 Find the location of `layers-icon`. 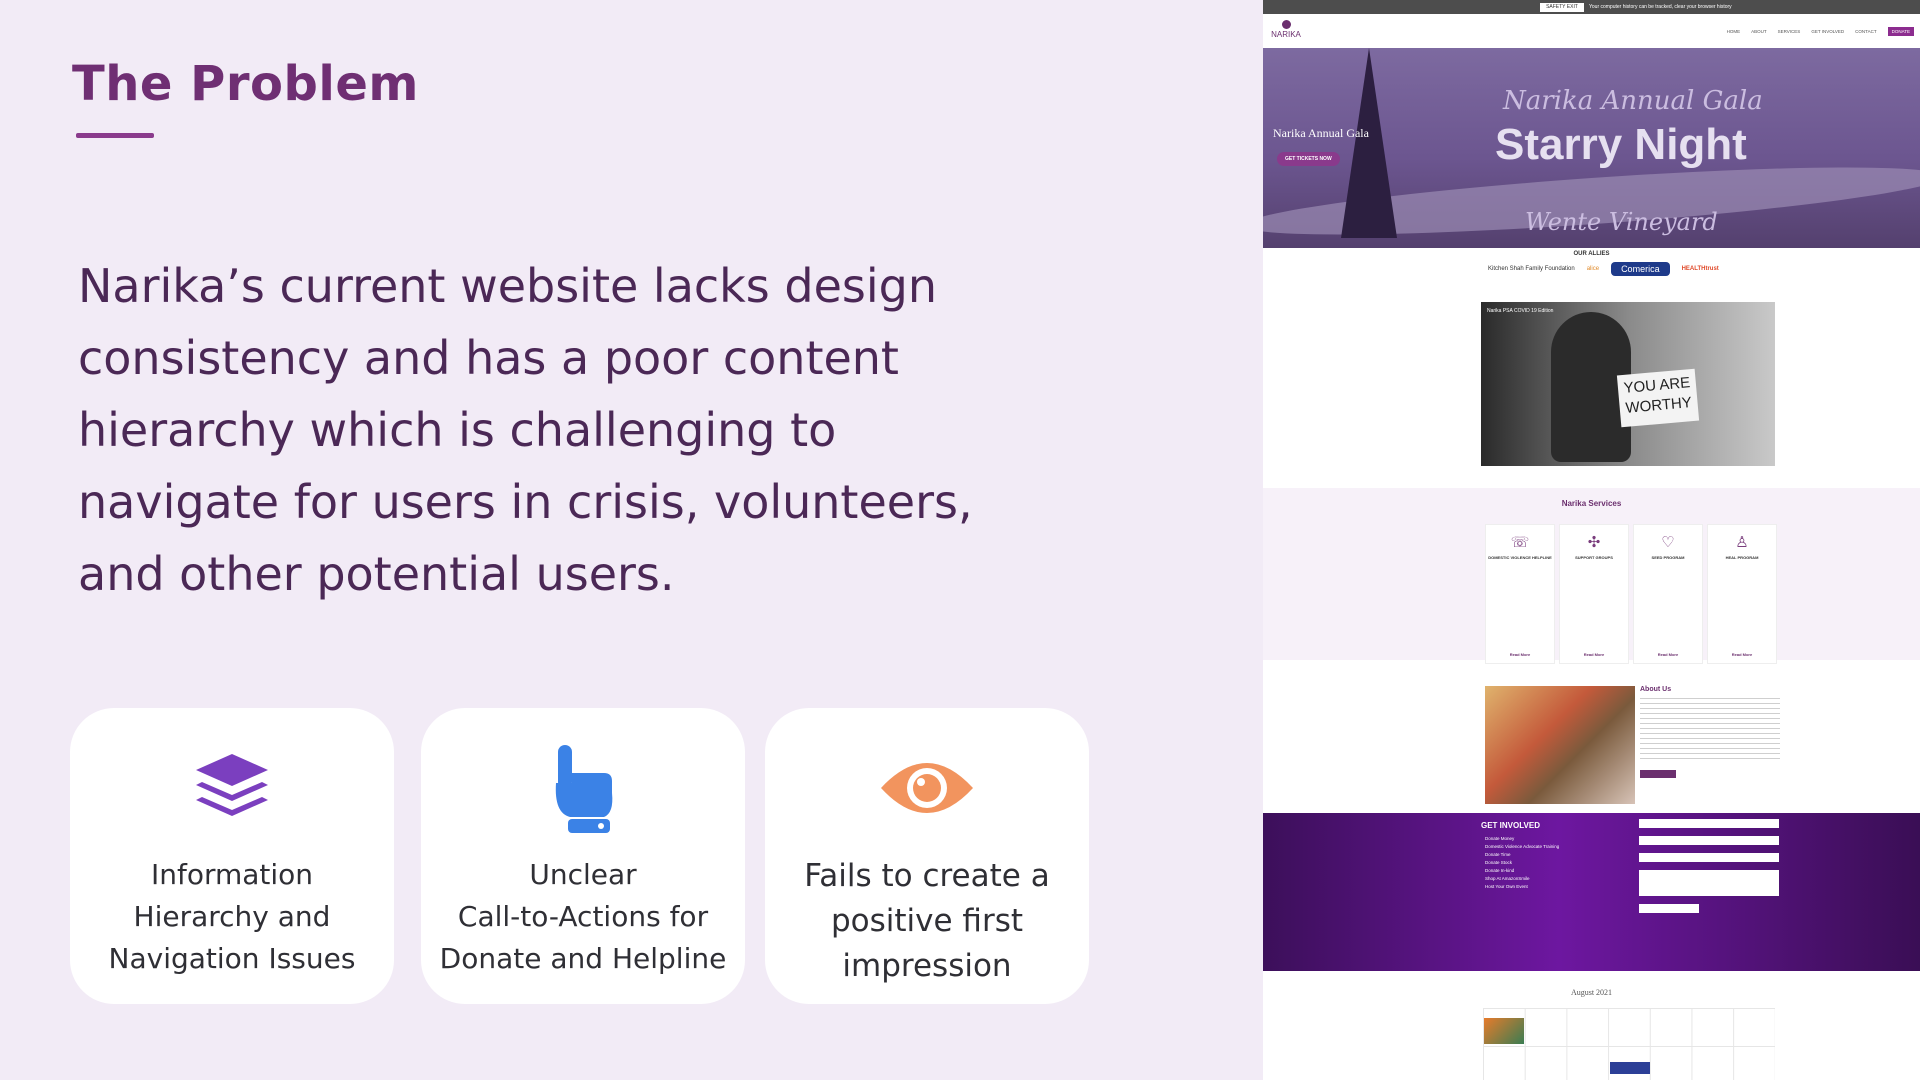

layers-icon is located at coordinates (232, 788).